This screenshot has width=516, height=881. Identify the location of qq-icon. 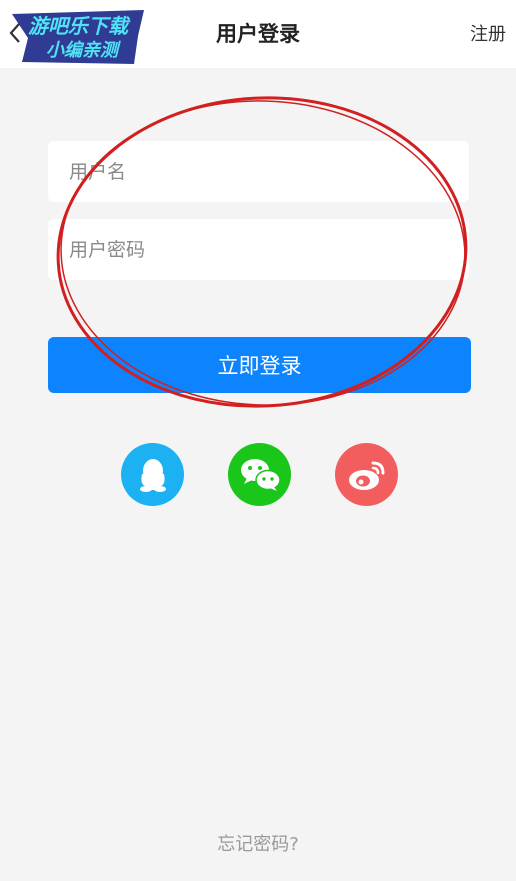
(152, 475).